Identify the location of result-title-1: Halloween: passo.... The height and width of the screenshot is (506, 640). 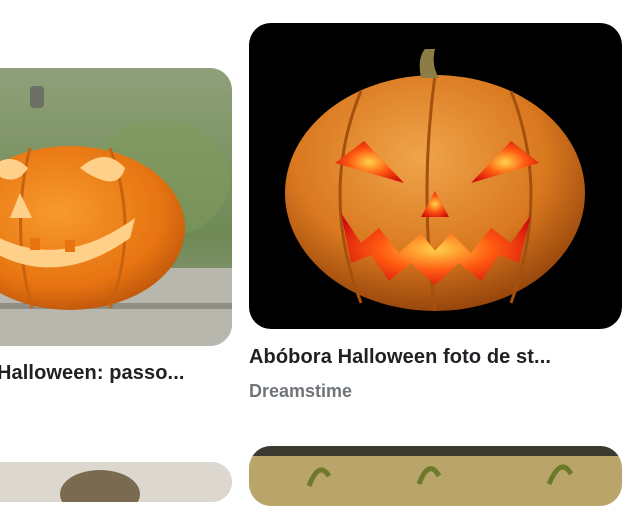
(109, 373).